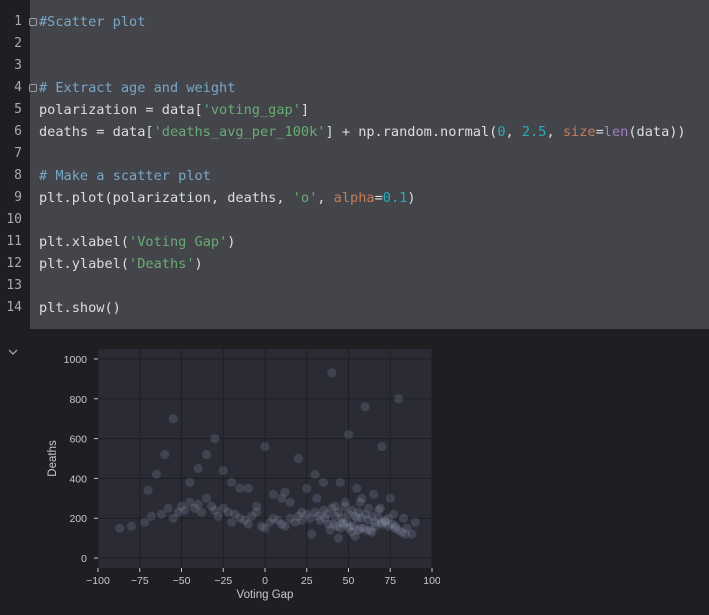  Describe the element at coordinates (349, 581) in the screenshot. I see `x-tick-label: 50` at that location.